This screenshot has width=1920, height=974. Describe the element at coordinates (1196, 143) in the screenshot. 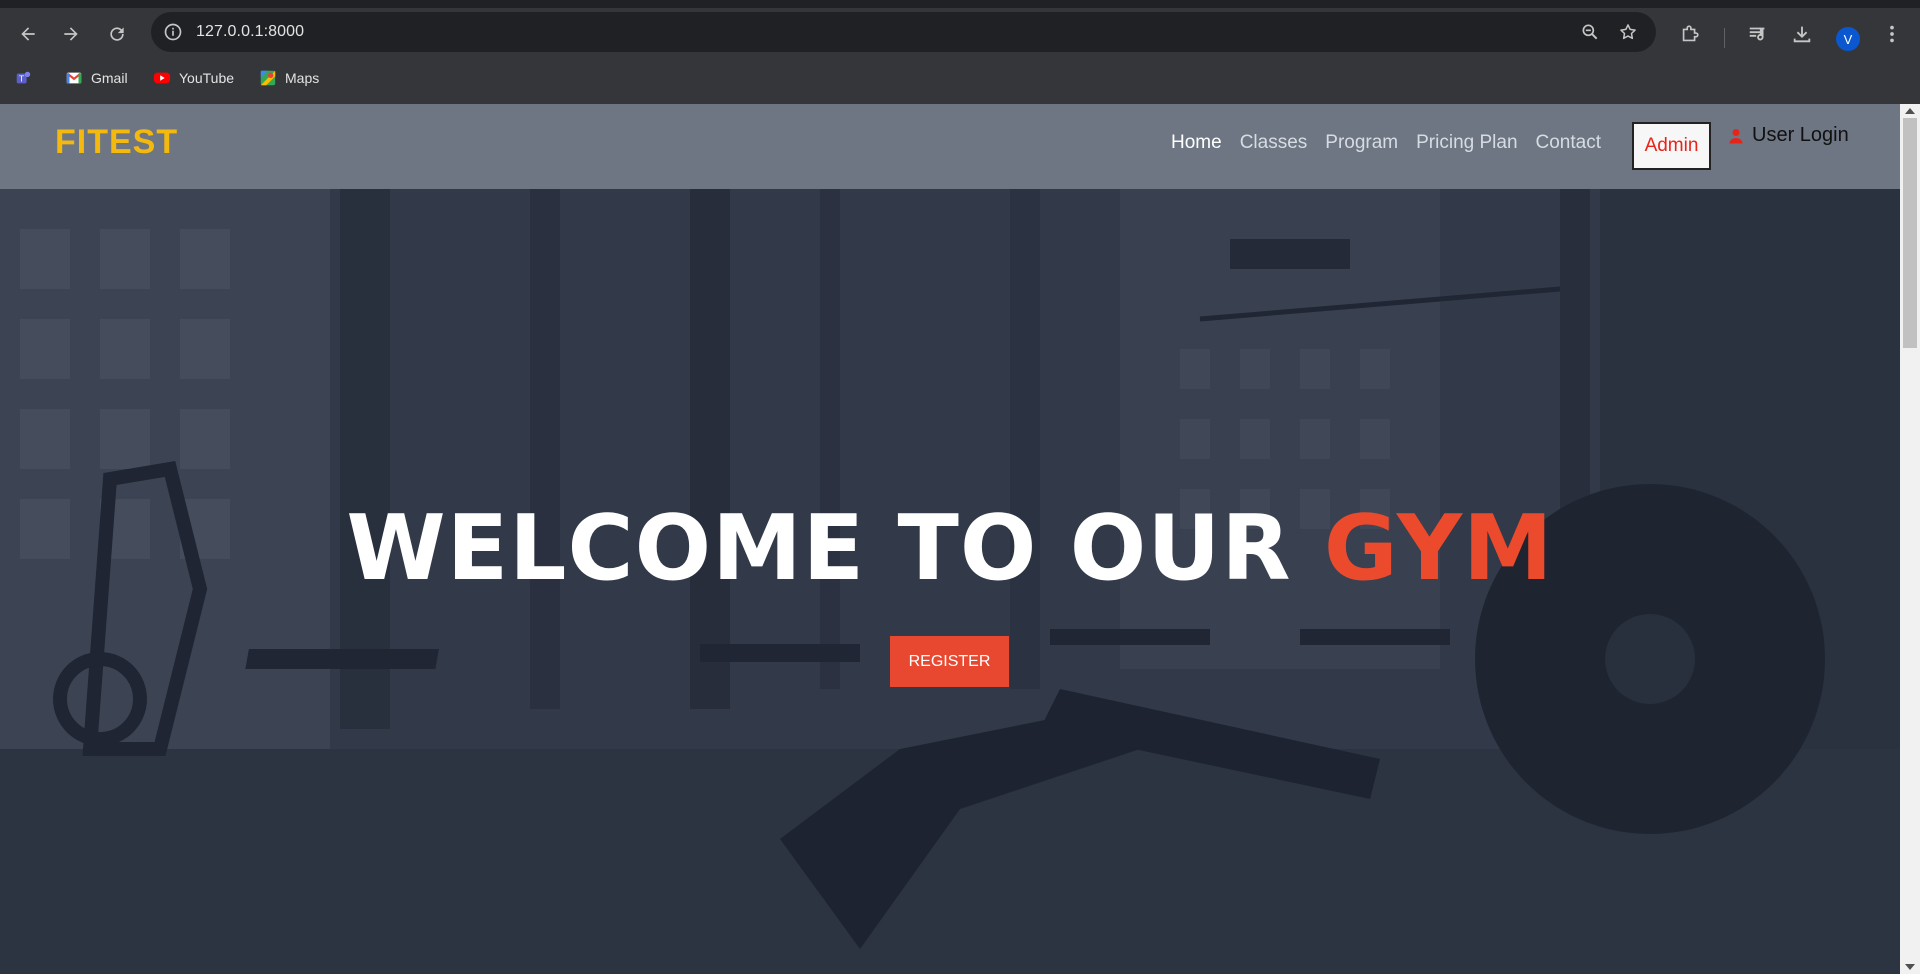

I see `nav-home: Home` at that location.